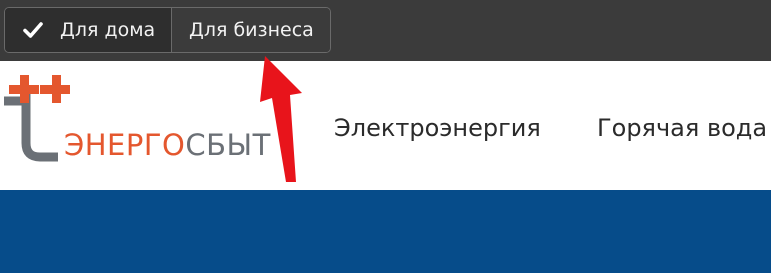  What do you see at coordinates (437, 128) in the screenshot?
I see `nav-electricity-link: Электроэнергия` at bounding box center [437, 128].